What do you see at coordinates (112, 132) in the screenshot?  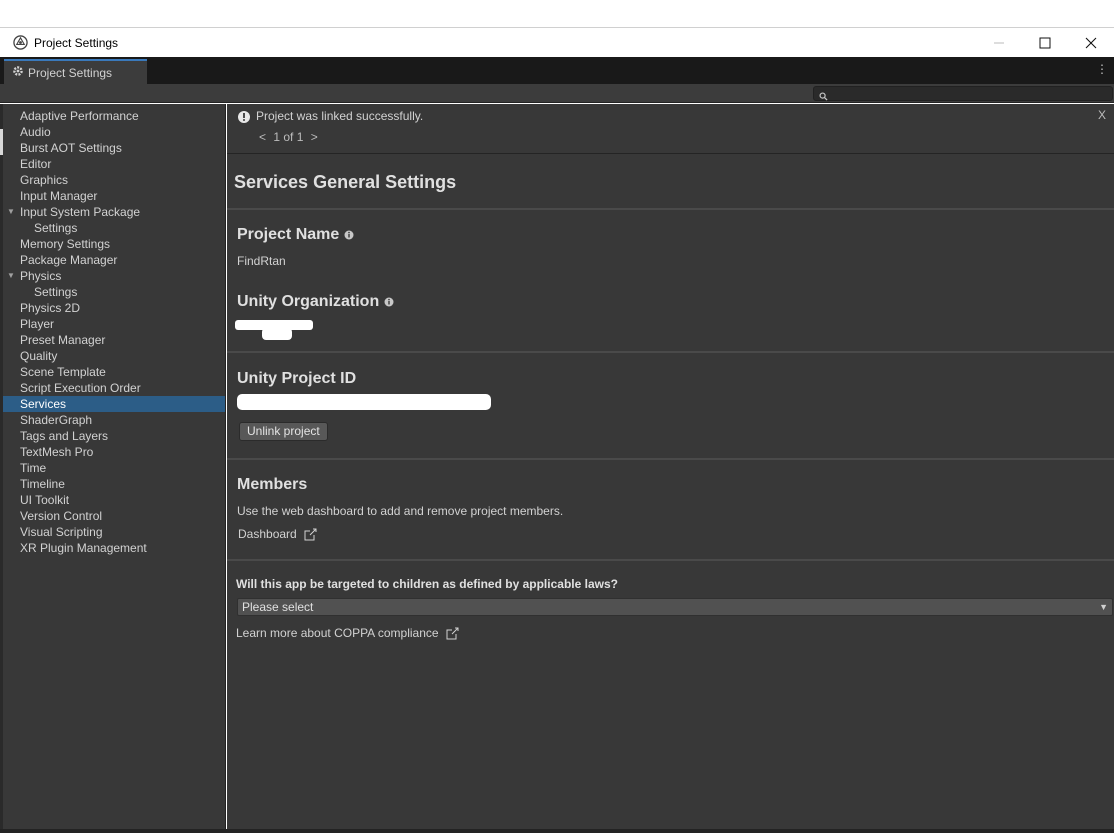 I see `sidebar-item-audio: Audio` at bounding box center [112, 132].